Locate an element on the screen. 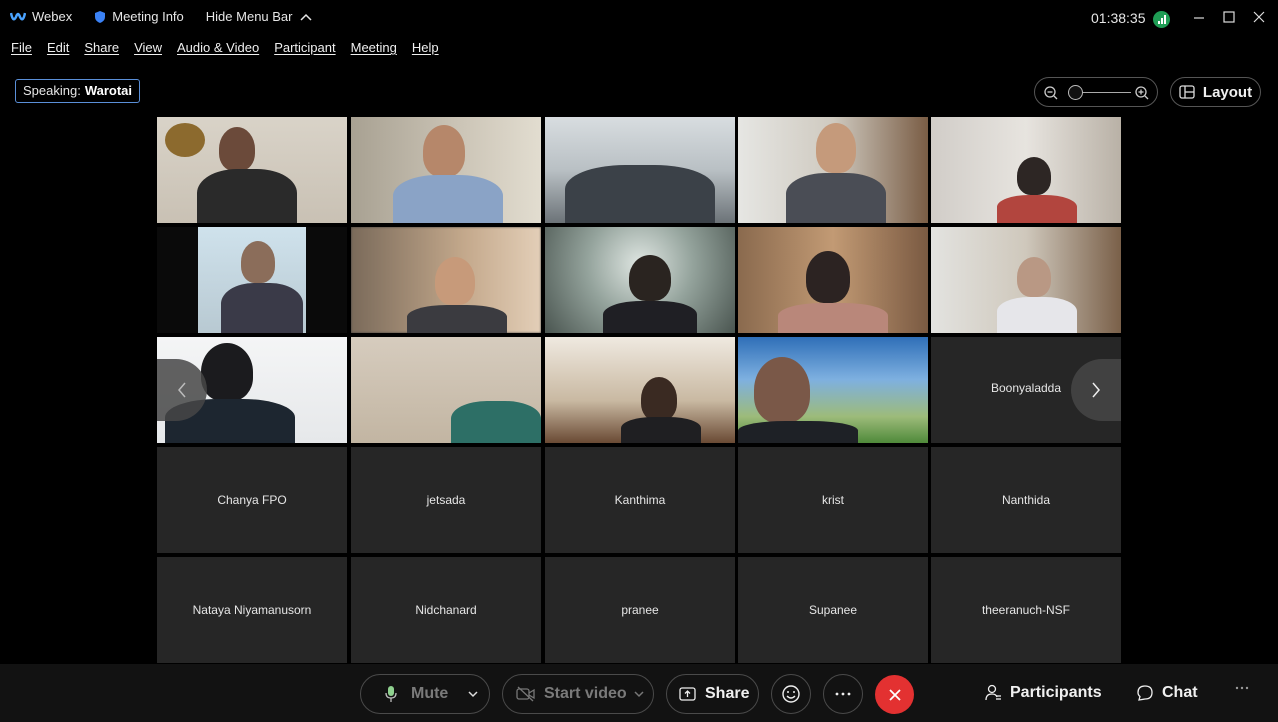 The width and height of the screenshot is (1278, 722). smiley-icon is located at coordinates (791, 694).